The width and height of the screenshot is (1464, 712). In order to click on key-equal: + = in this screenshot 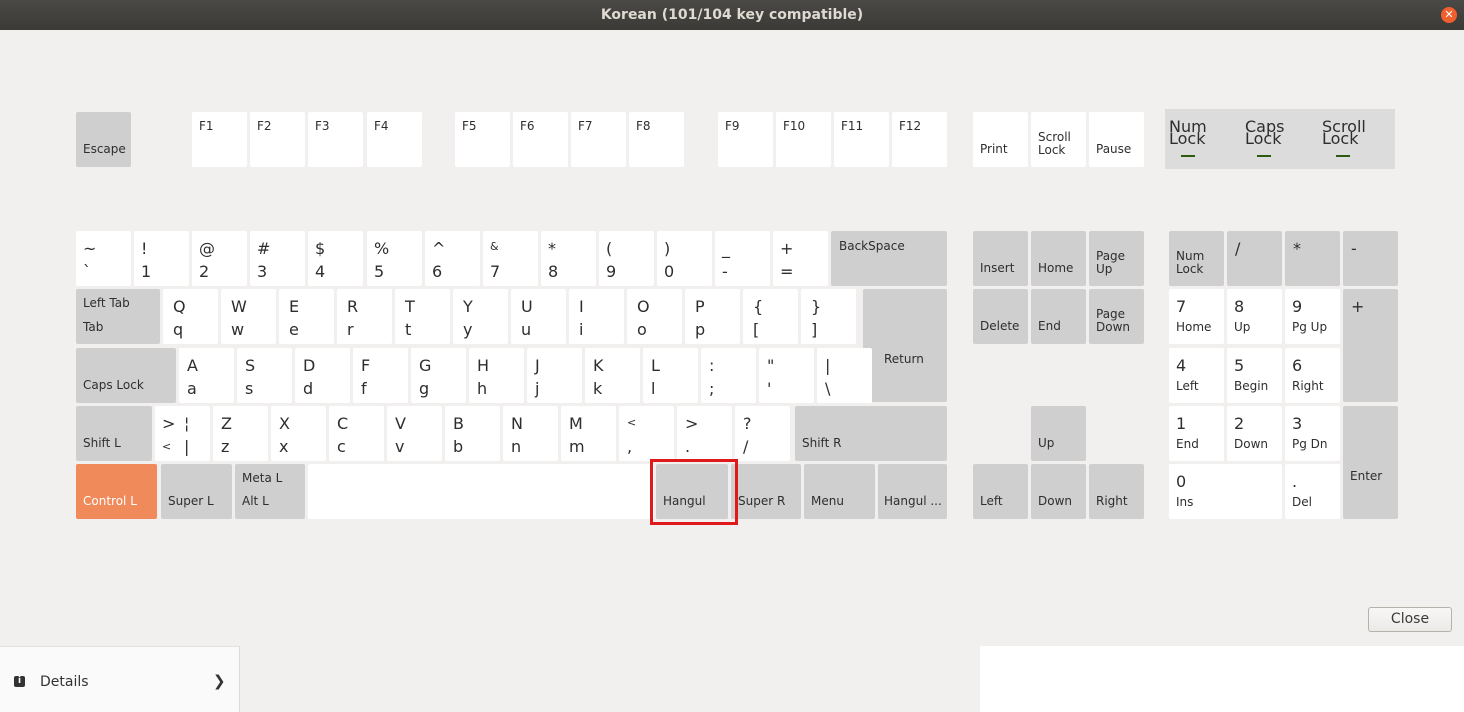, I will do `click(800, 258)`.